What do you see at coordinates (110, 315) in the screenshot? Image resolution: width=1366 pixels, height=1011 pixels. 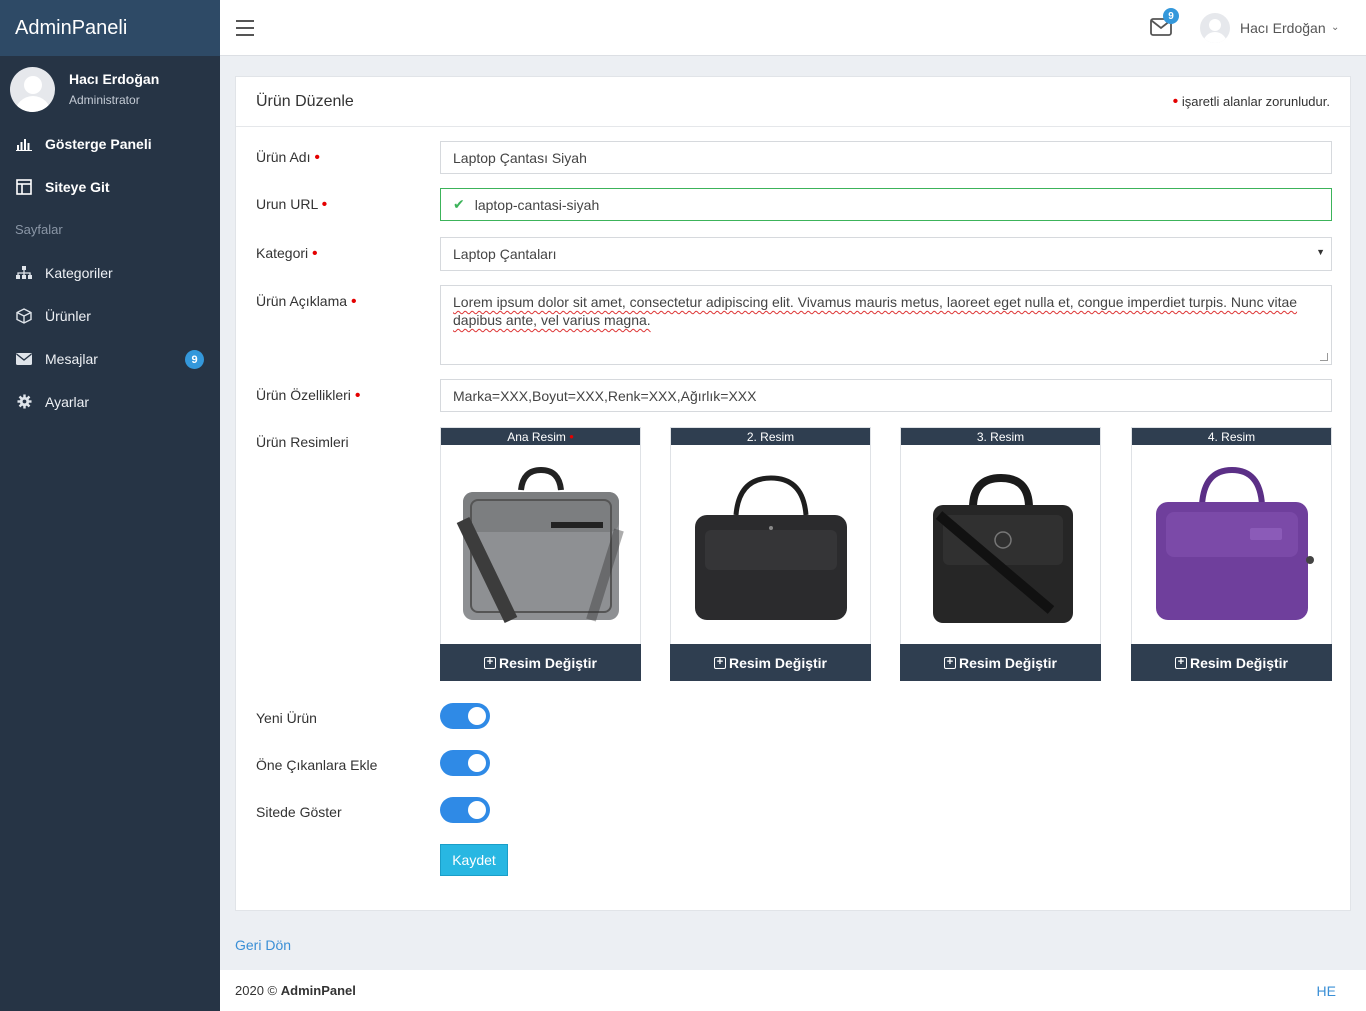 I see `sidebar-item-products: Ürünler` at bounding box center [110, 315].